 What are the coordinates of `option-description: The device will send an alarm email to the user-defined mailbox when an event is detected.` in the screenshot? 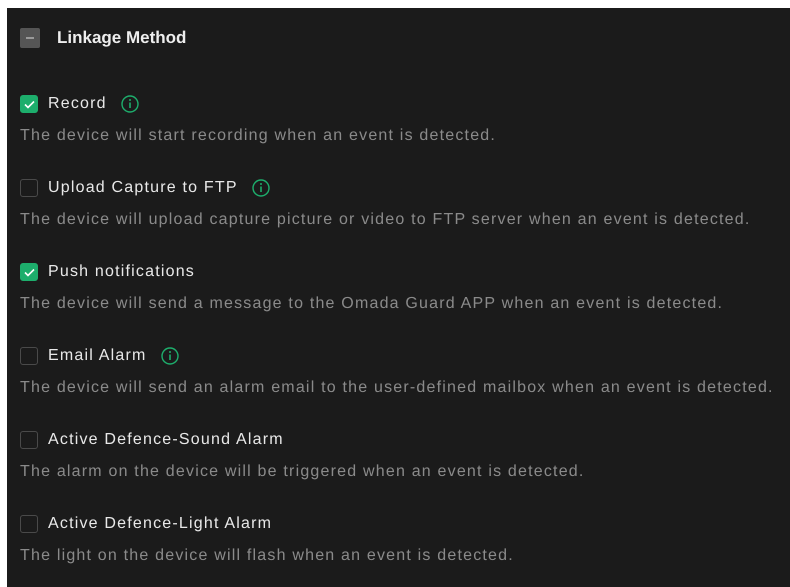 It's located at (397, 388).